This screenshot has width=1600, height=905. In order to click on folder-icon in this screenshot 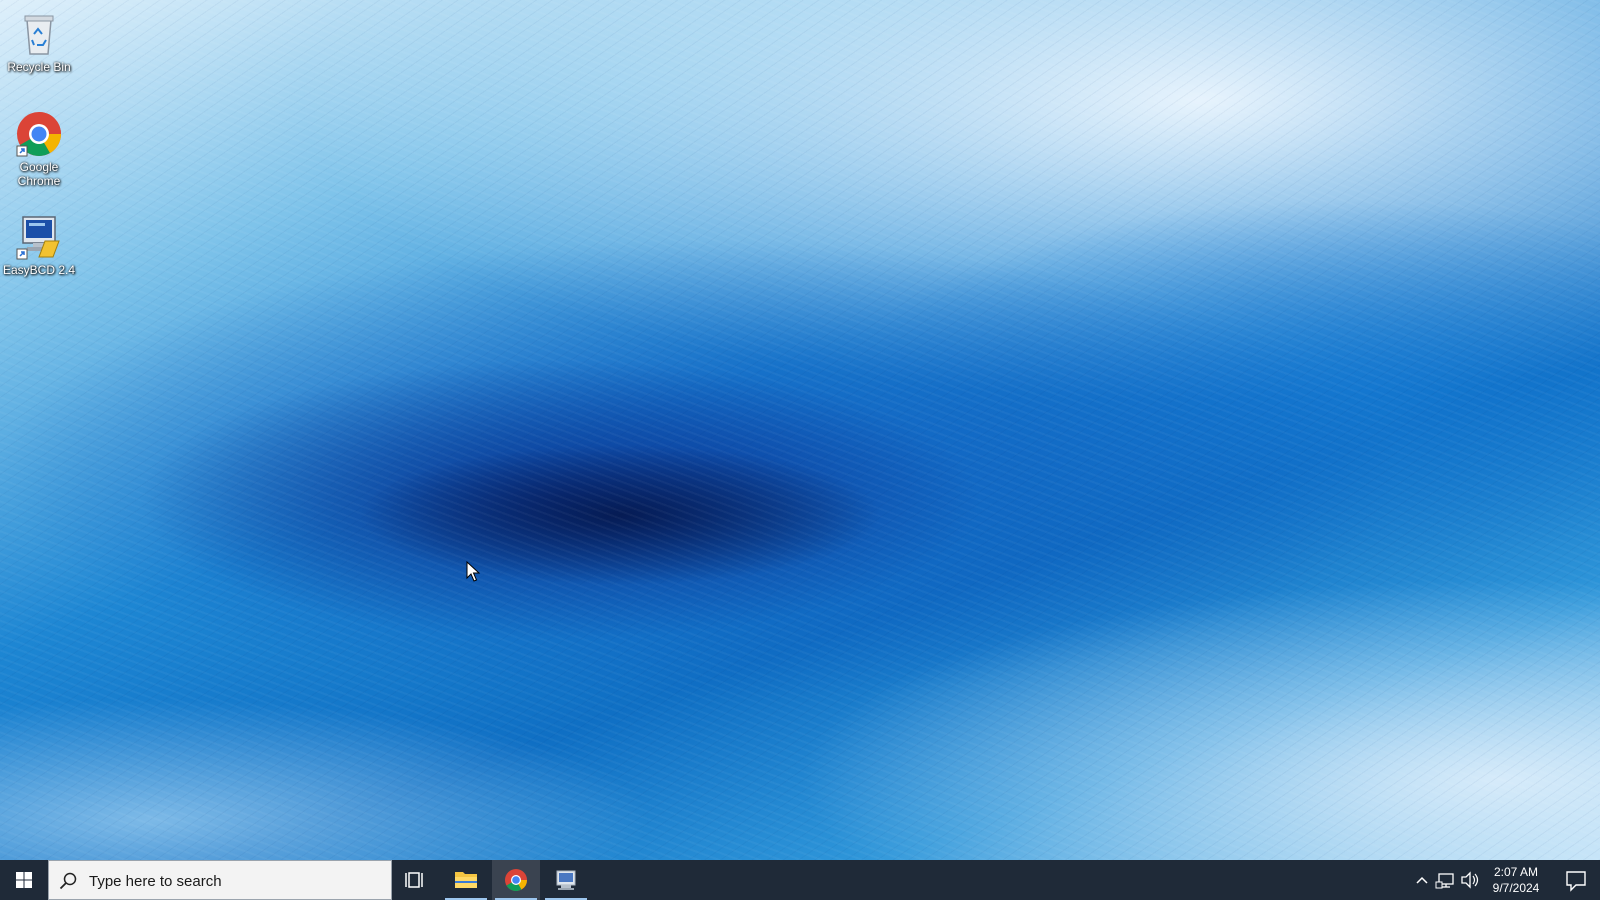, I will do `click(466, 880)`.